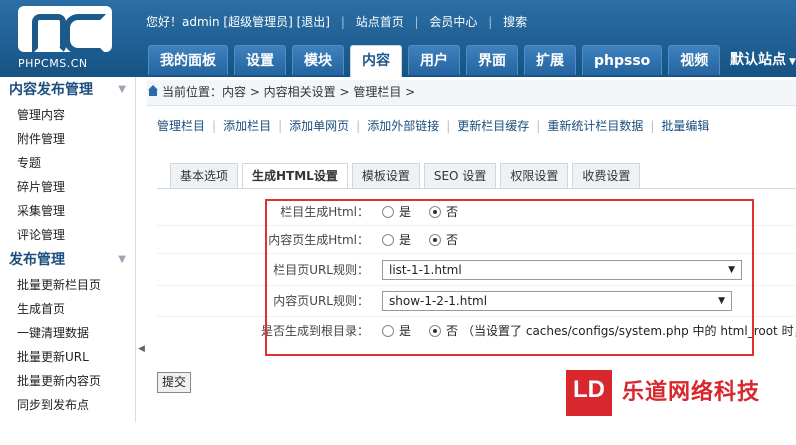 The width and height of the screenshot is (796, 445). I want to click on chevron-down-icon: ▼, so click(792, 62).